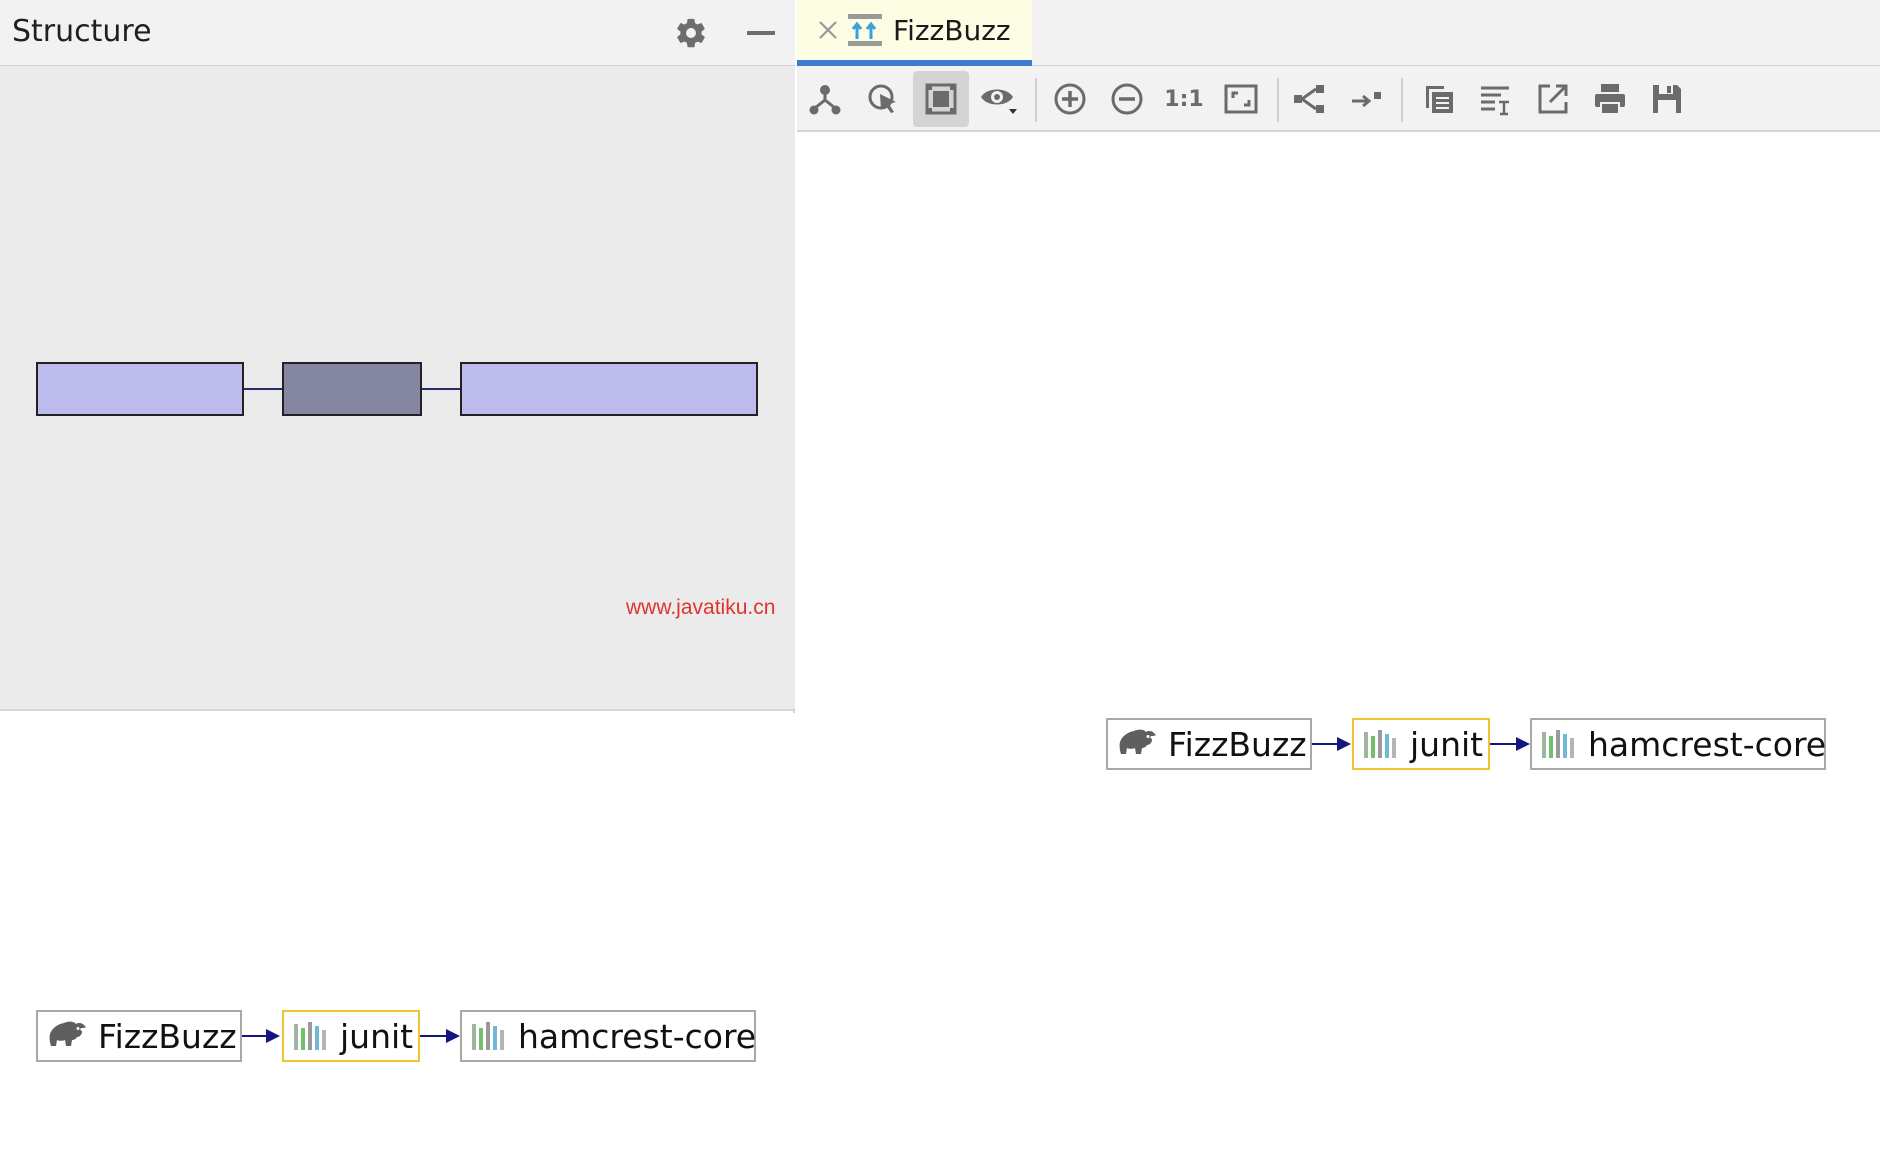 This screenshot has width=1880, height=1152. Describe the element at coordinates (1127, 99) in the screenshot. I see `zoom-out-icon` at that location.